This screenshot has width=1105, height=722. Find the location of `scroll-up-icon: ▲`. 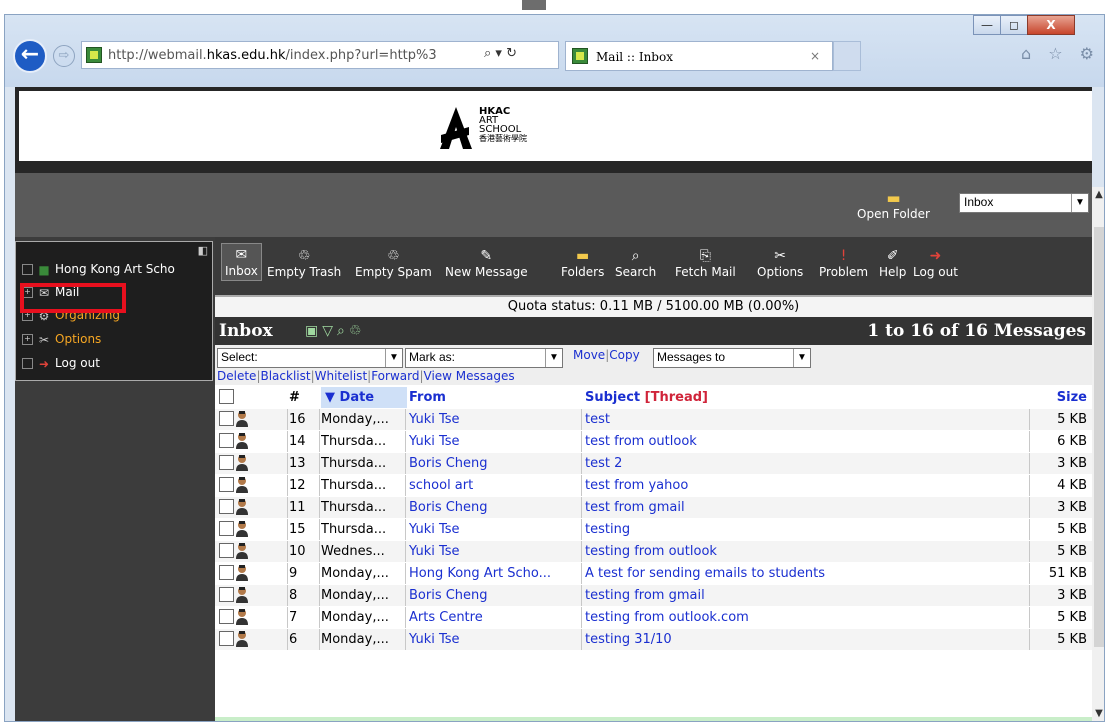

scroll-up-icon: ▲ is located at coordinates (1098, 194).